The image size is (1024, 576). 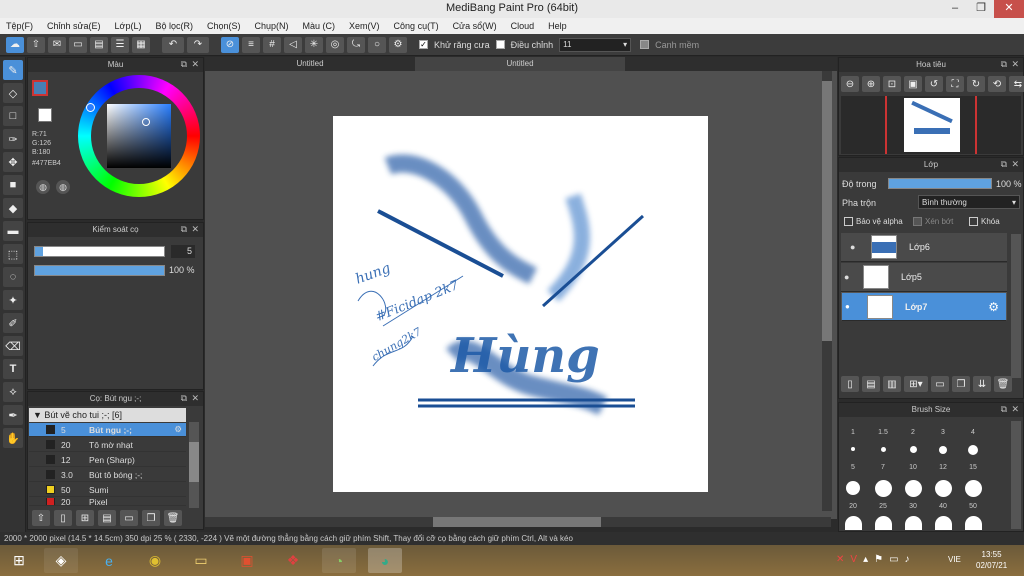 What do you see at coordinates (13, 277) in the screenshot?
I see `lasso-tool-icon: ◌` at bounding box center [13, 277].